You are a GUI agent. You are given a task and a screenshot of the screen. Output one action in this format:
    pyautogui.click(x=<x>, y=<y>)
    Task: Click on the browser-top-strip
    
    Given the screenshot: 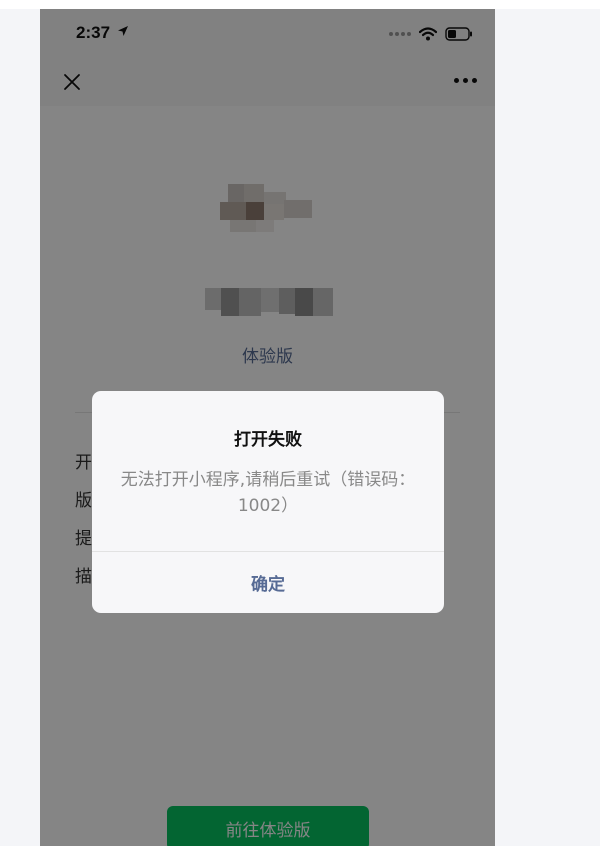 What is the action you would take?
    pyautogui.click(x=300, y=4)
    